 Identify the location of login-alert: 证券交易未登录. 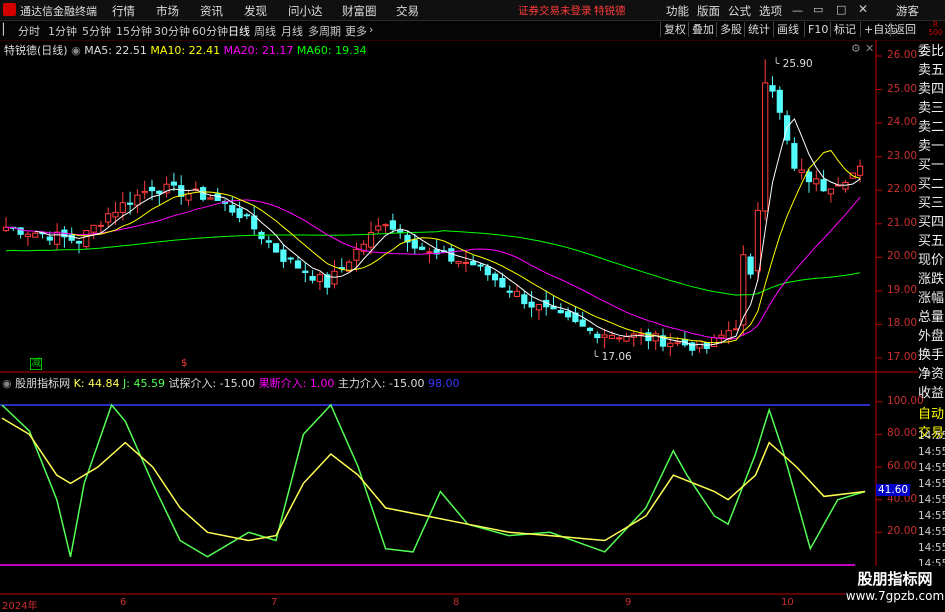
(555, 10).